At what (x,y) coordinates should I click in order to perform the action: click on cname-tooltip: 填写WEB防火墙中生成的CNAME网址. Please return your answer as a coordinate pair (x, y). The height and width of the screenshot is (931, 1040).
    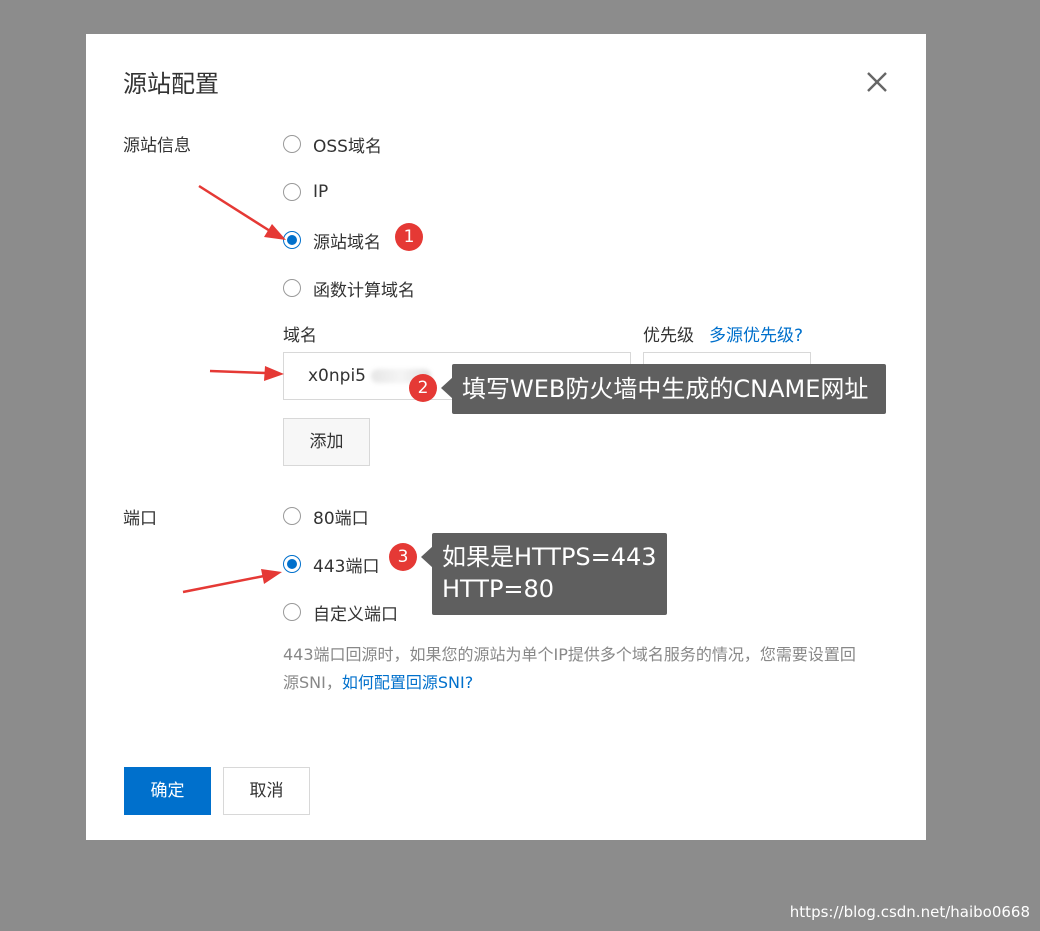
    Looking at the image, I should click on (669, 389).